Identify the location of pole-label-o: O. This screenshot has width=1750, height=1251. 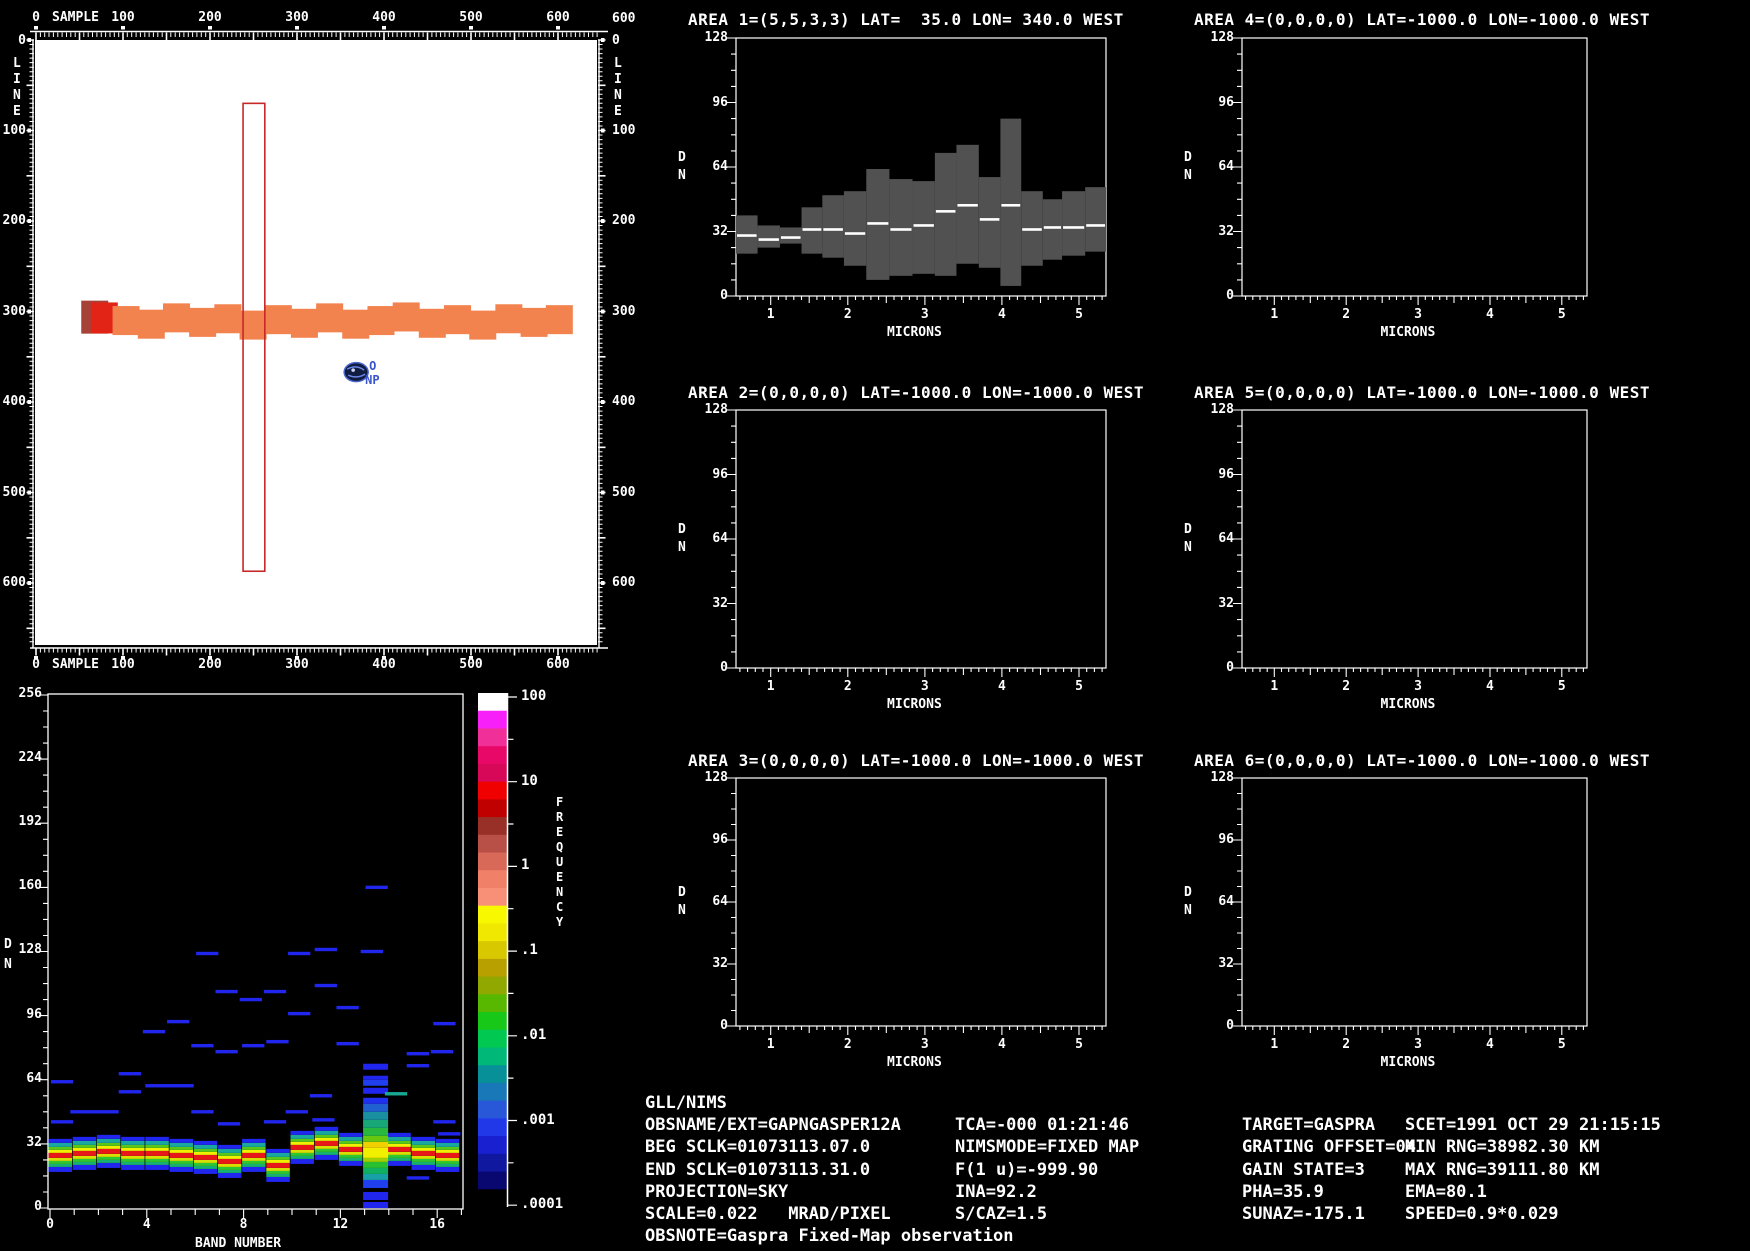
(372, 366).